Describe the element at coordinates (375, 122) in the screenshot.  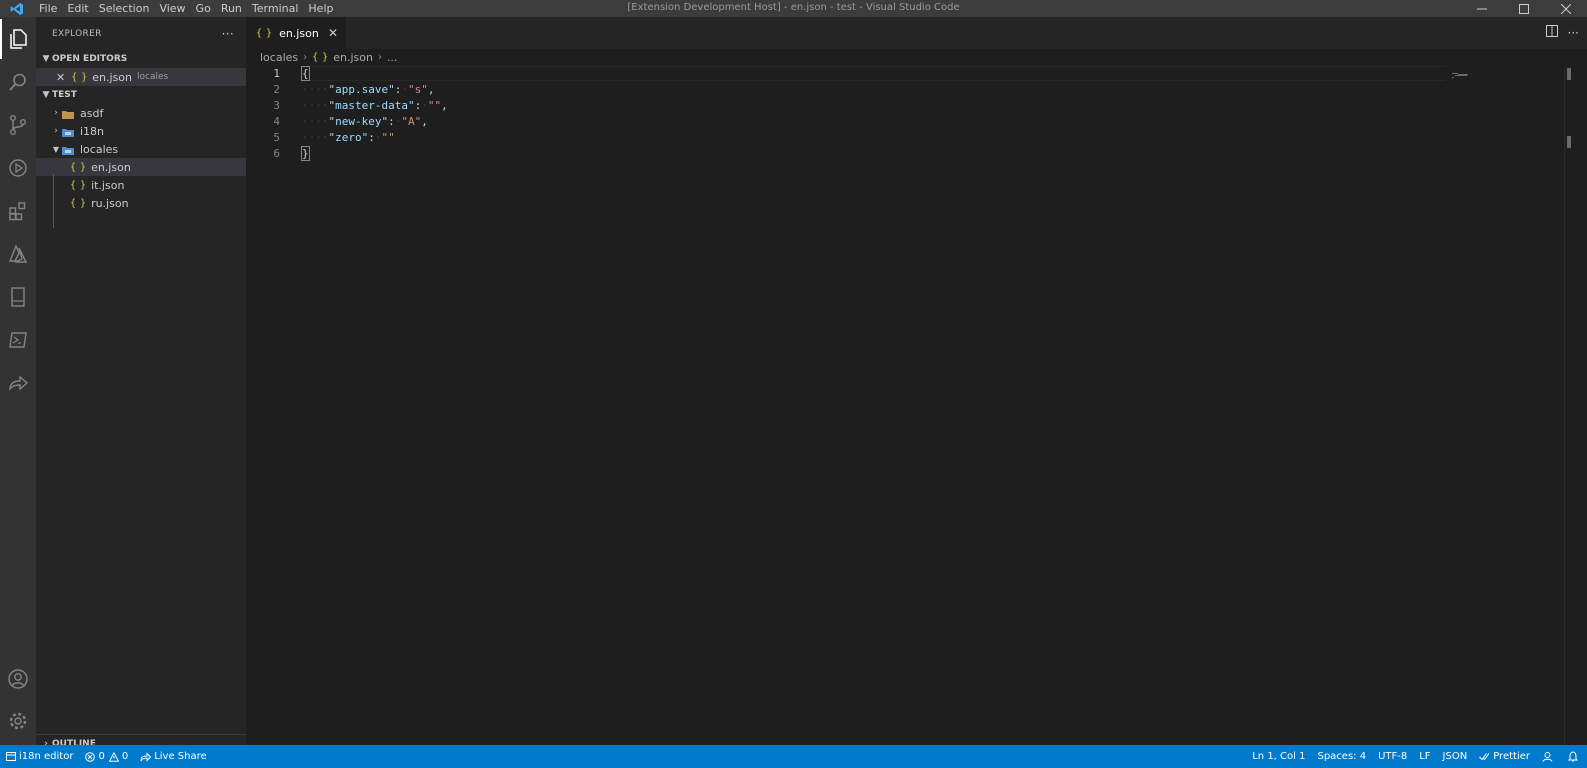
I see `code-line: ····"new-key":·"A",` at that location.